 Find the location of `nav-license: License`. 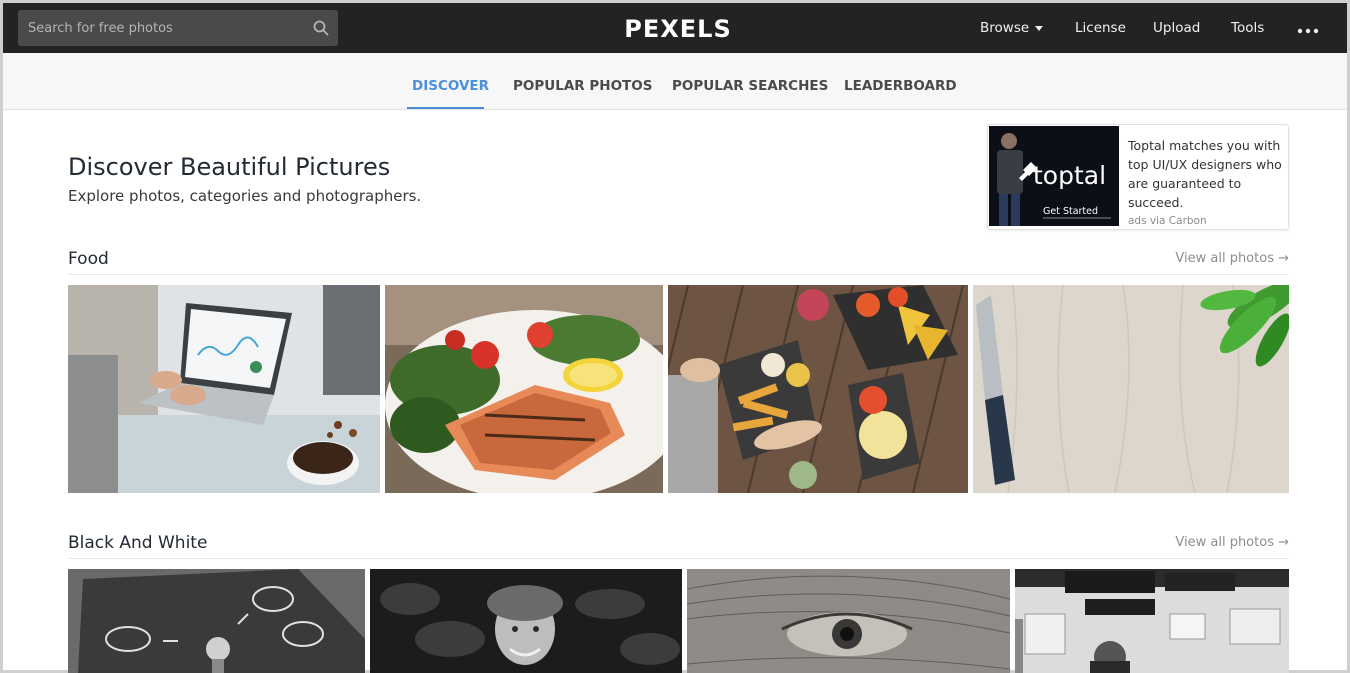

nav-license: License is located at coordinates (1100, 28).